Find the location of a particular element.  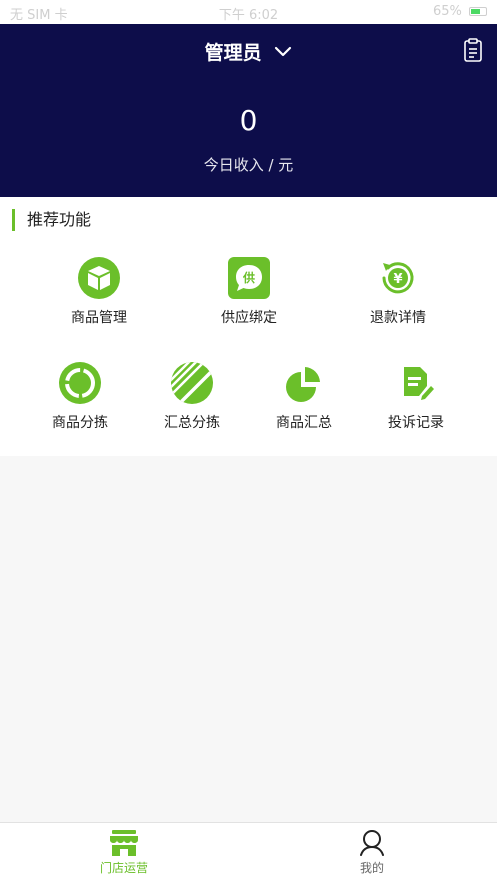

feature-label: 商品管理 is located at coordinates (99, 318).